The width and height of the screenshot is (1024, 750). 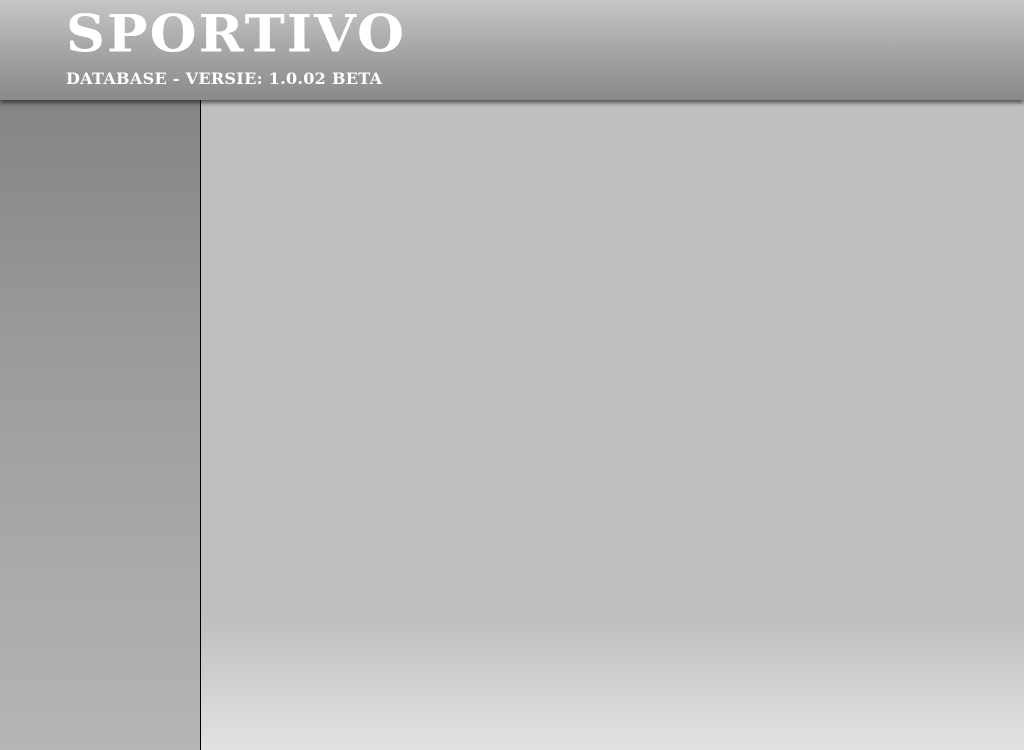 What do you see at coordinates (224, 78) in the screenshot?
I see `app-version-subtitle: DATABASE - VERSIE: 1.0.02 BETA` at bounding box center [224, 78].